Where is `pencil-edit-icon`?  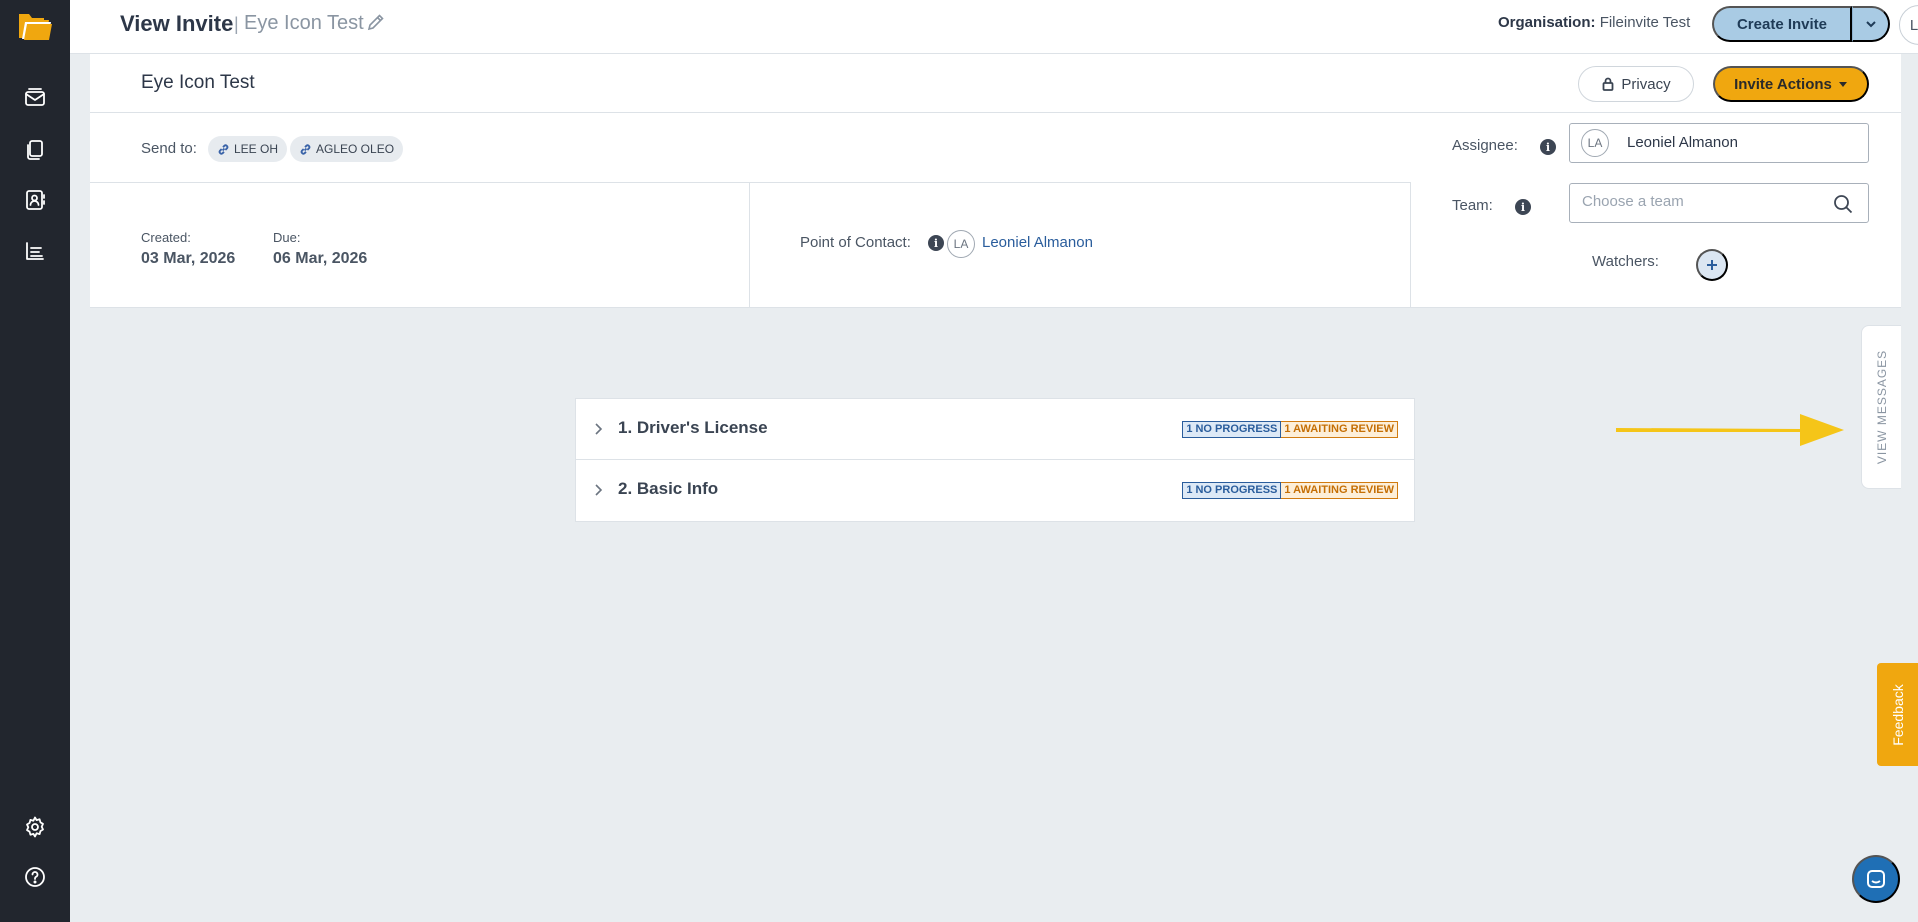
pencil-edit-icon is located at coordinates (377, 23).